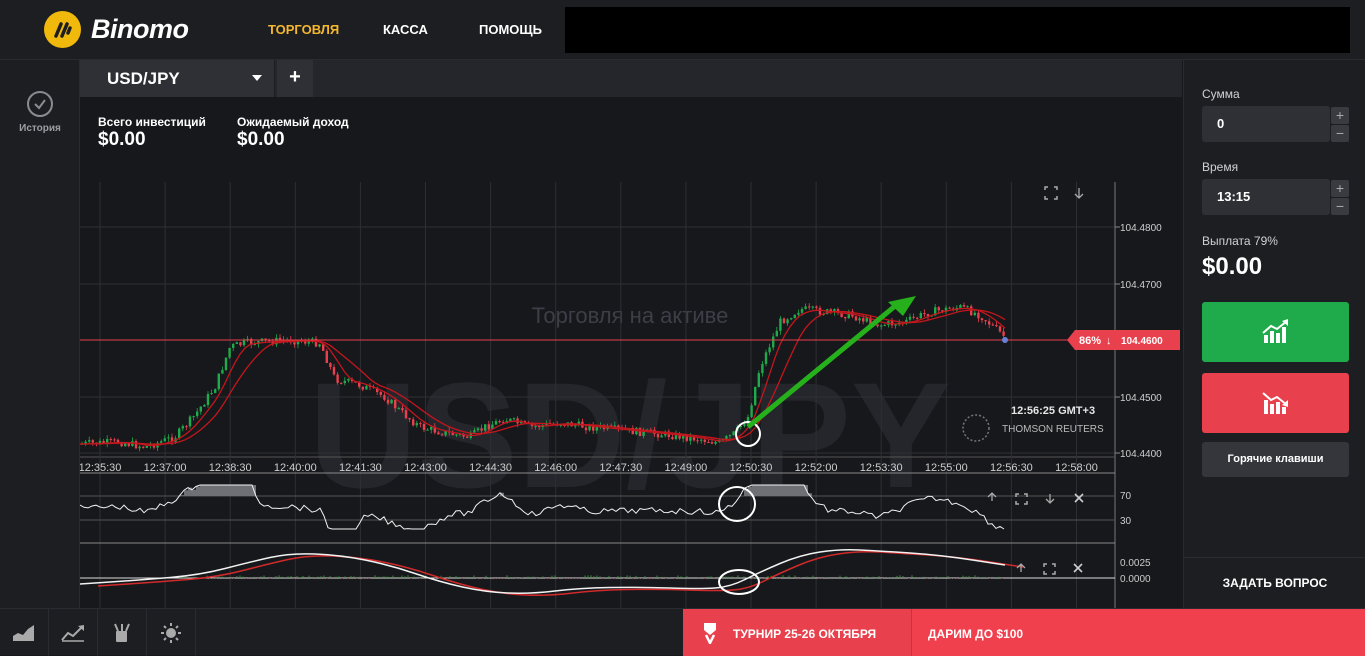  I want to click on x-tick-label: 12:58:00, so click(1076, 468).